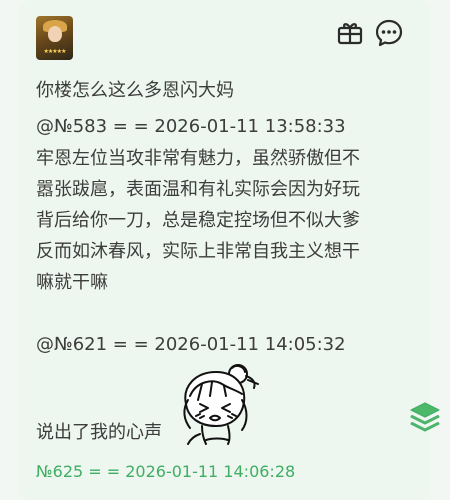 Image resolution: width=450 pixels, height=500 pixels. I want to click on avatar: ★★★★★, so click(54, 38).